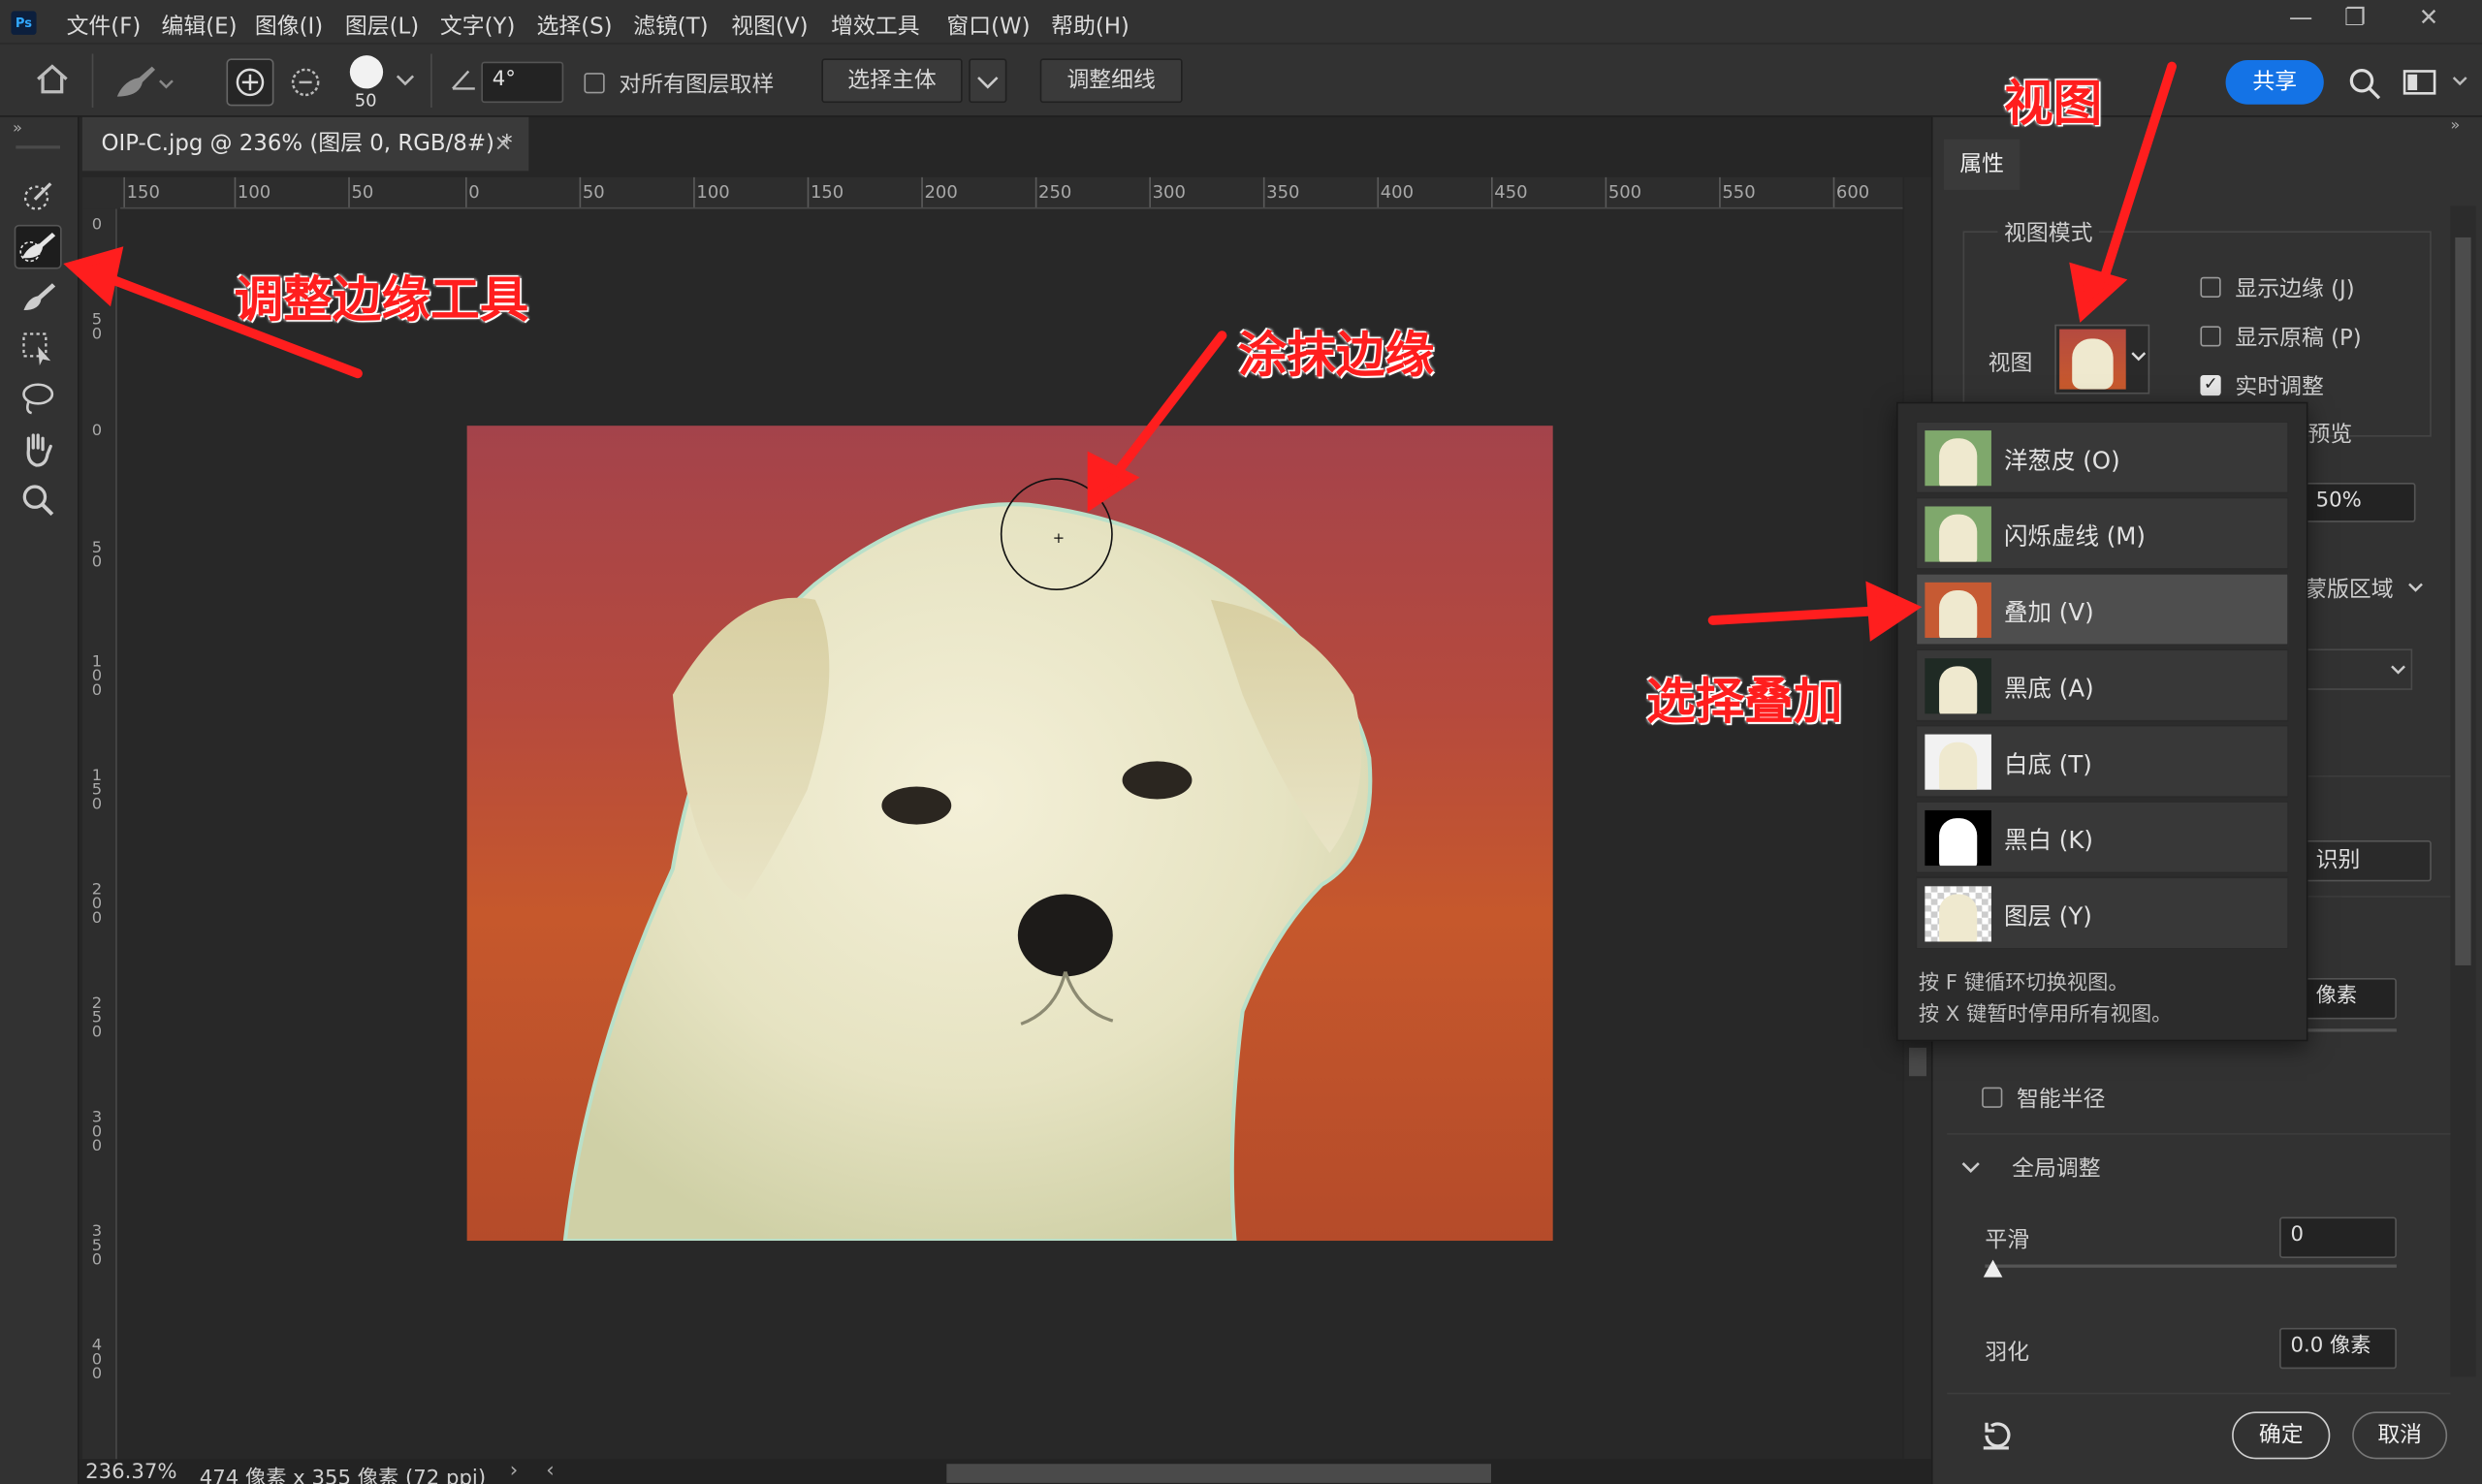 The width and height of the screenshot is (2482, 1484). I want to click on smooth-slider, so click(2191, 1266).